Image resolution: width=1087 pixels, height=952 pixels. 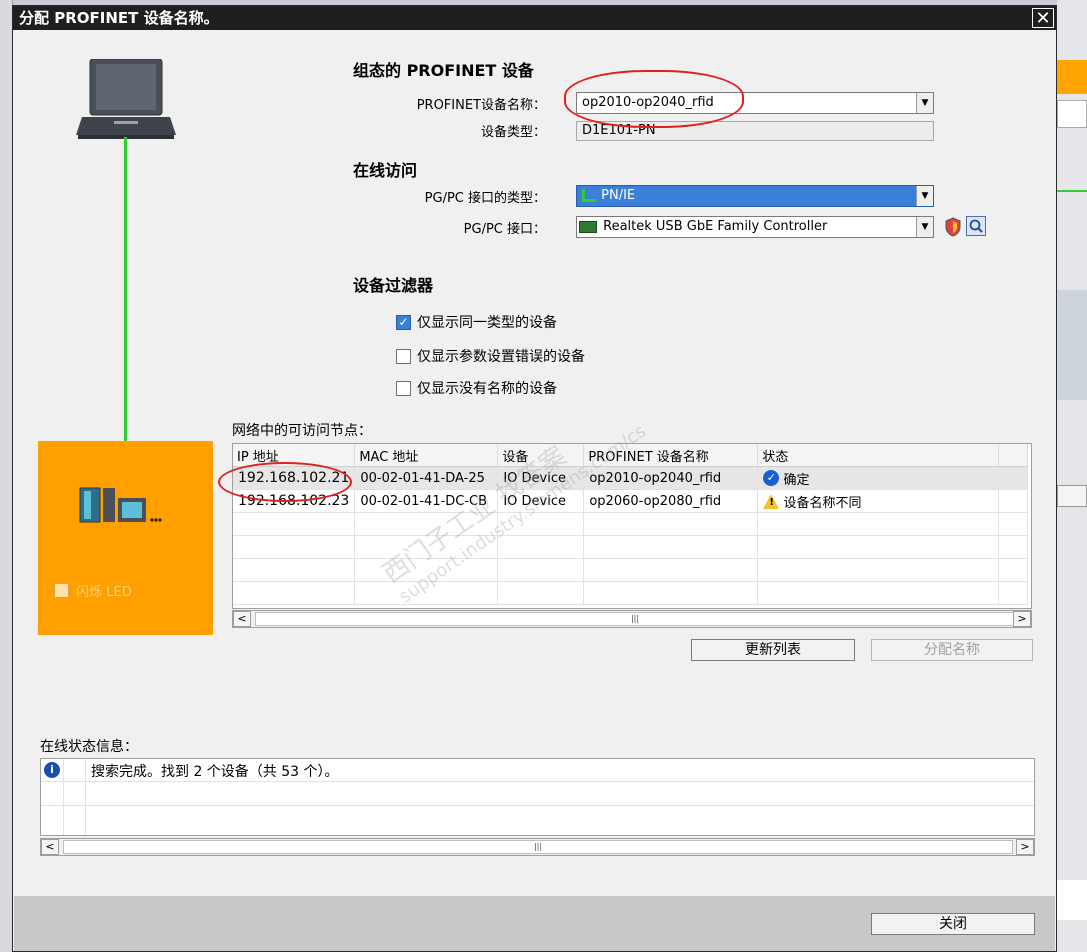 I want to click on search-device-icon, so click(x=976, y=226).